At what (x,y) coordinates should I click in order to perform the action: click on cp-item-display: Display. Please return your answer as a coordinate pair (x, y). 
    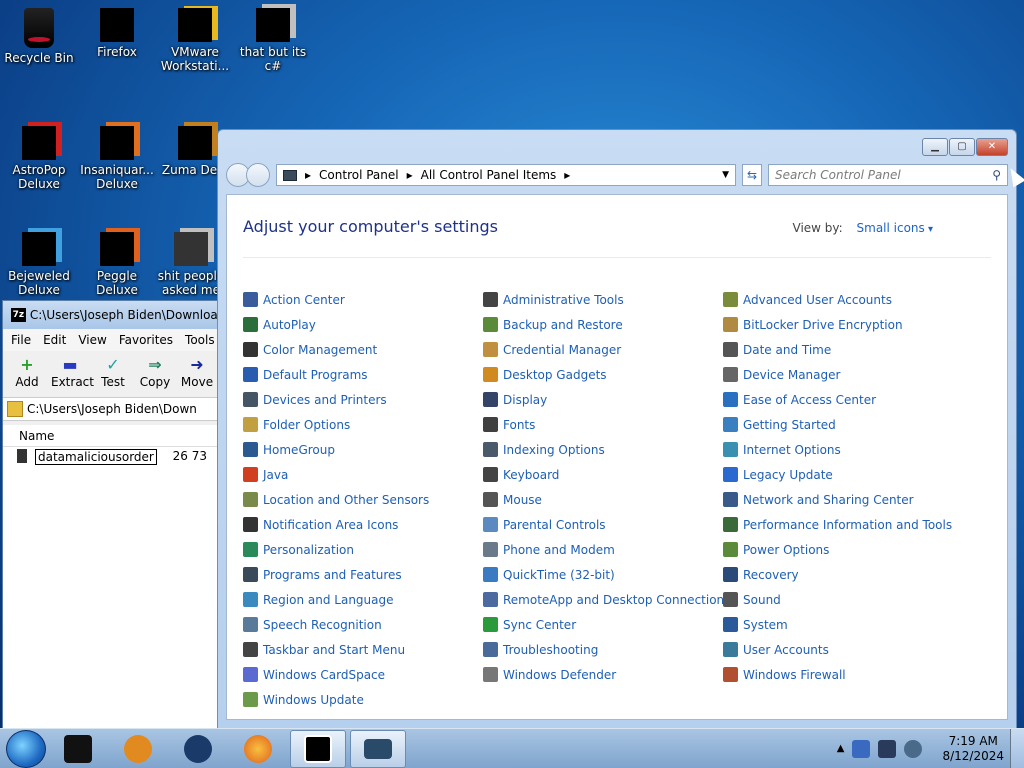
    Looking at the image, I should click on (603, 399).